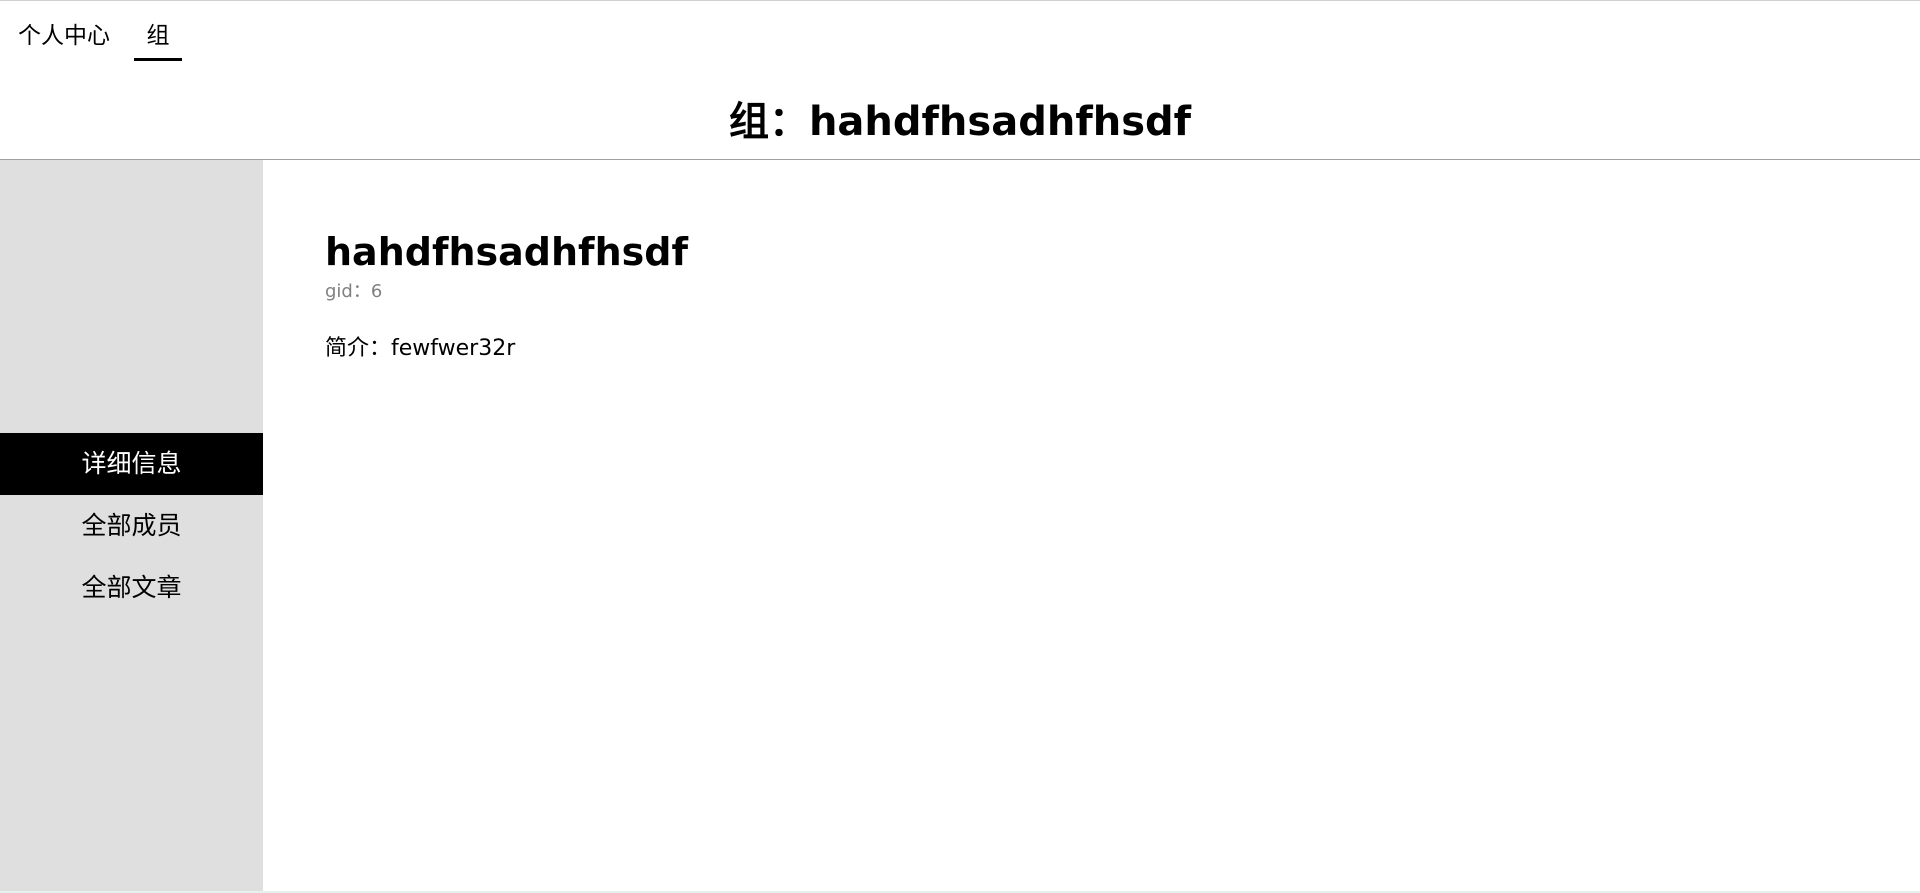 The image size is (1920, 893). I want to click on group-introduction: 简介：fewfwer32r, so click(420, 348).